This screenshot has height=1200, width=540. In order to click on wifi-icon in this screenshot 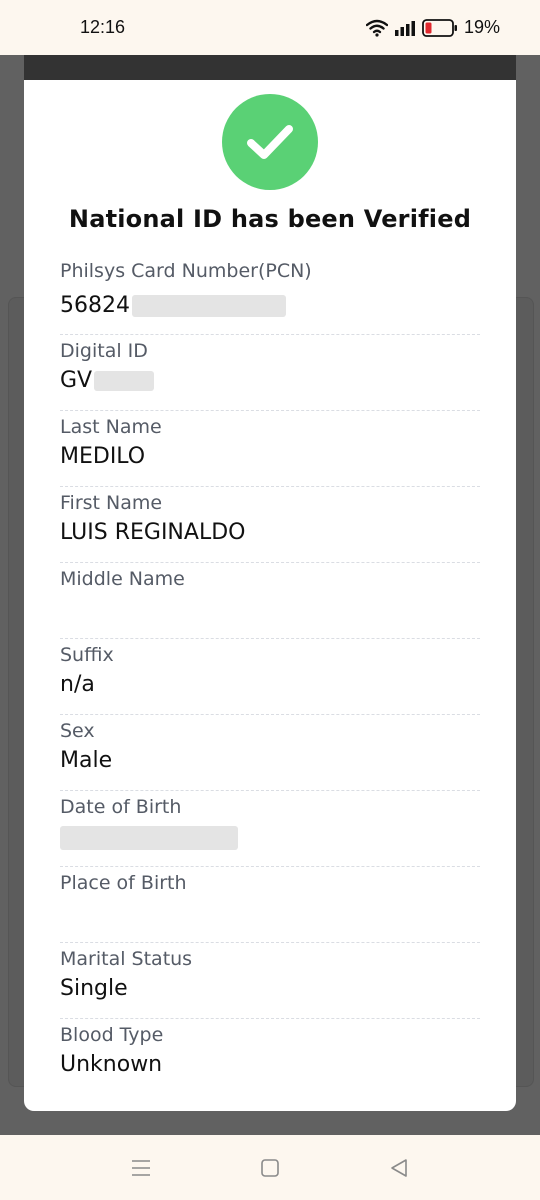, I will do `click(376, 28)`.